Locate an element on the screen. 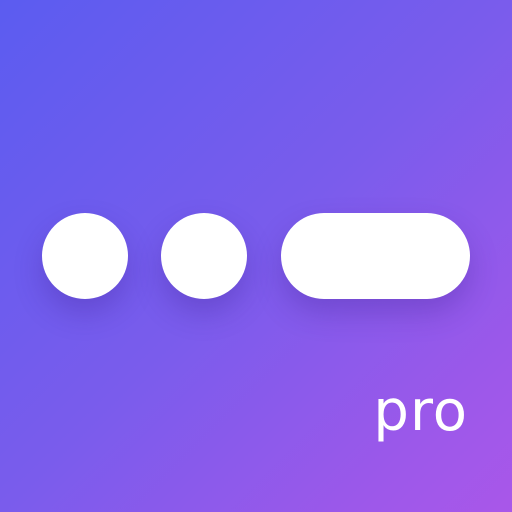 The width and height of the screenshot is (512, 512). pill-icon is located at coordinates (375, 256).